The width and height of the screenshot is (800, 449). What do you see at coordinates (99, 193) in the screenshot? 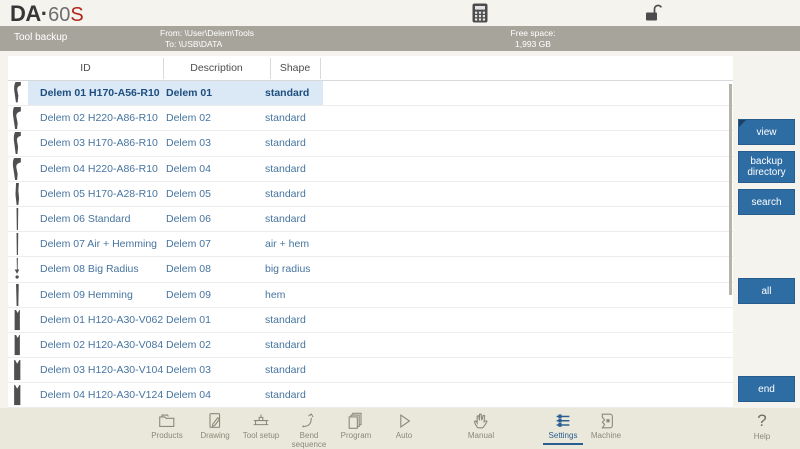
I see `tool-id: Delem 05 H170-A28-R10` at bounding box center [99, 193].